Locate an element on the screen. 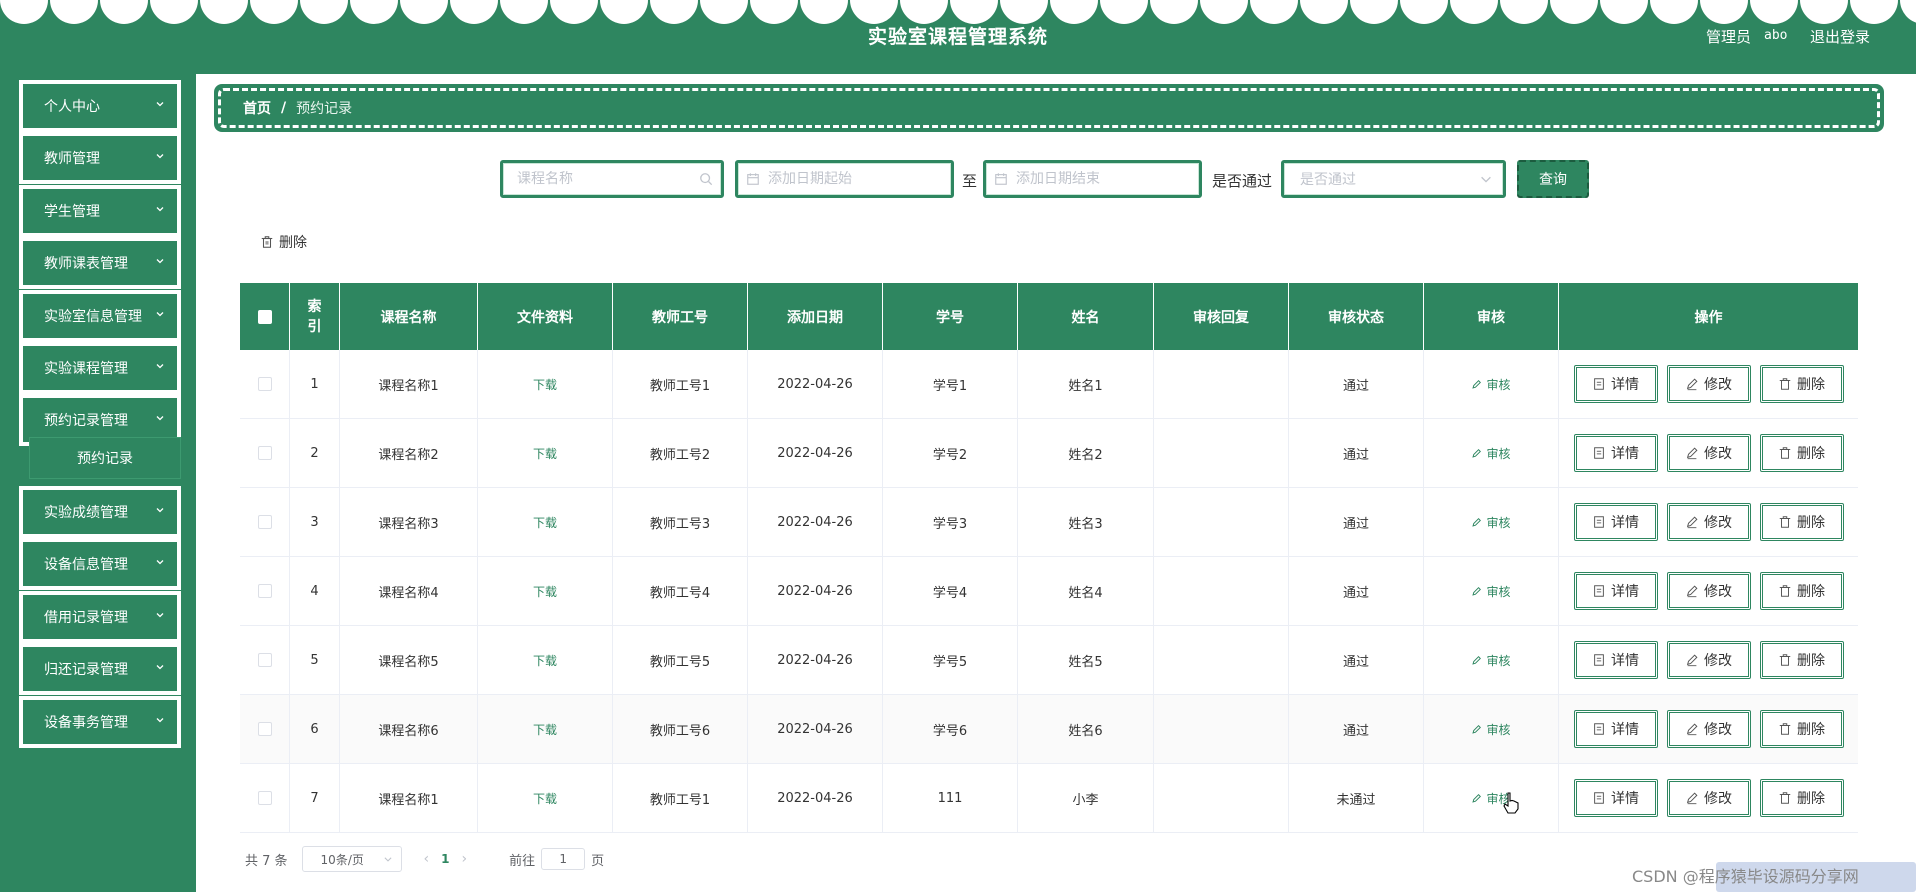 The image size is (1916, 892). query-button: 查询 is located at coordinates (1553, 179).